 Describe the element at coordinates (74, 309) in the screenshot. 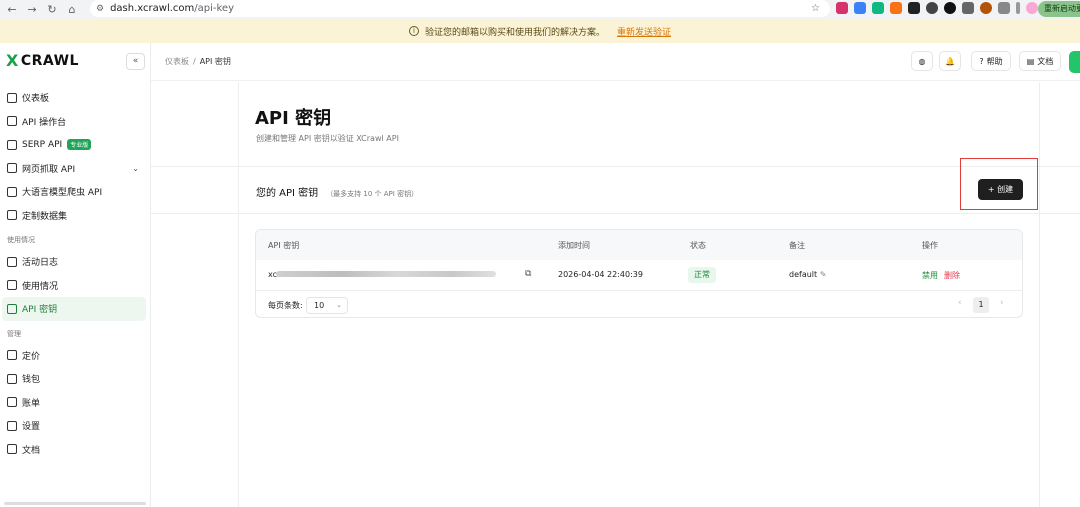

I see `sidebar-item-api-keys: API 密钥` at that location.